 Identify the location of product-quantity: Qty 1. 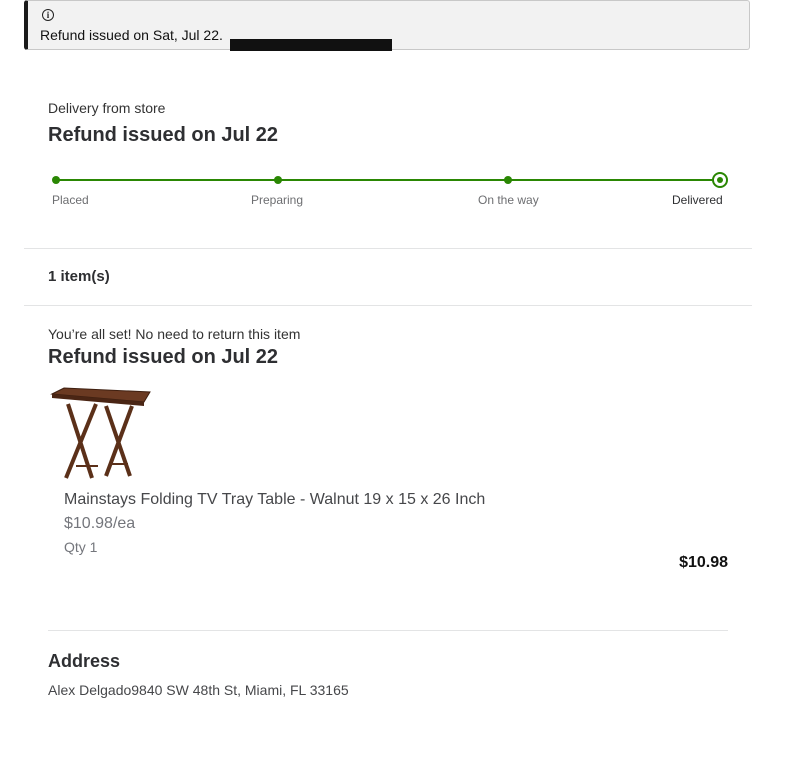
(81, 547).